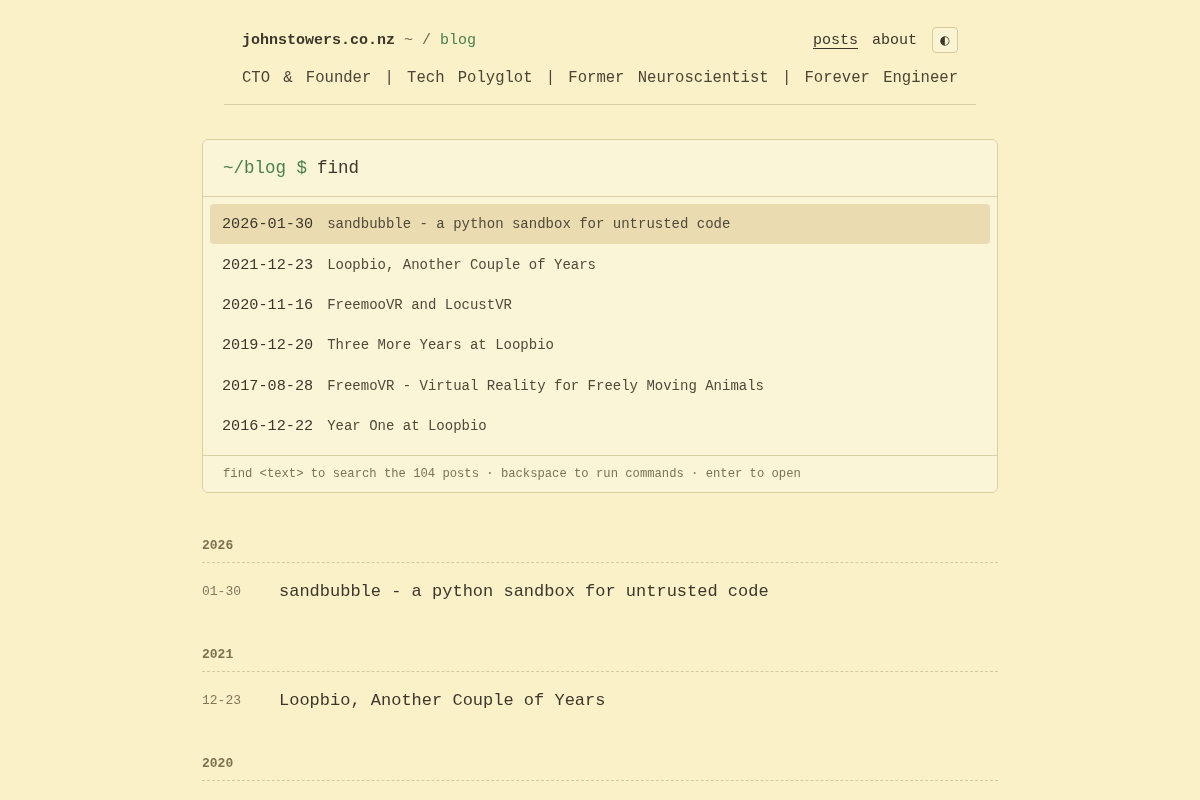 Image resolution: width=1200 pixels, height=800 pixels. I want to click on result-item: 2019-12-20 Three More Years at Loopbio, so click(600, 345).